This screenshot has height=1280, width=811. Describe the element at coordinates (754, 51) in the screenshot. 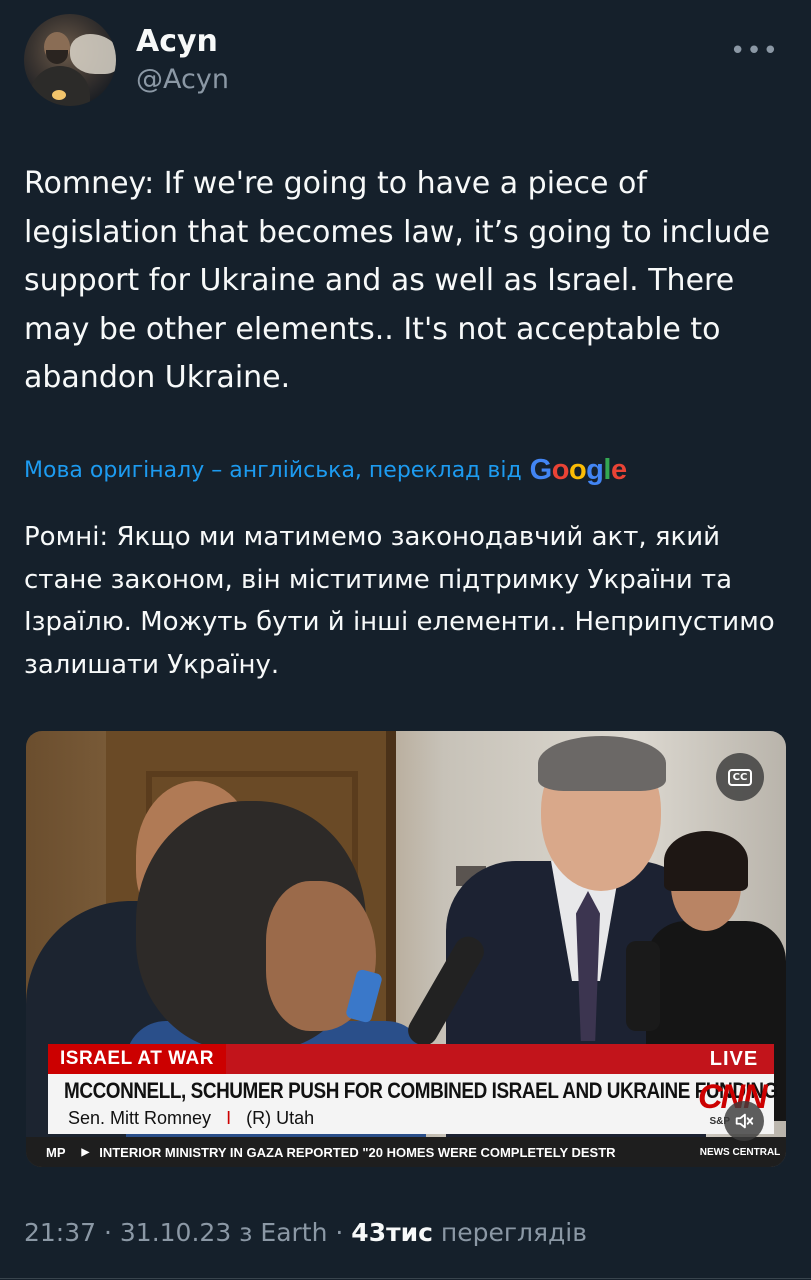

I see `more-options-icon: •••` at that location.